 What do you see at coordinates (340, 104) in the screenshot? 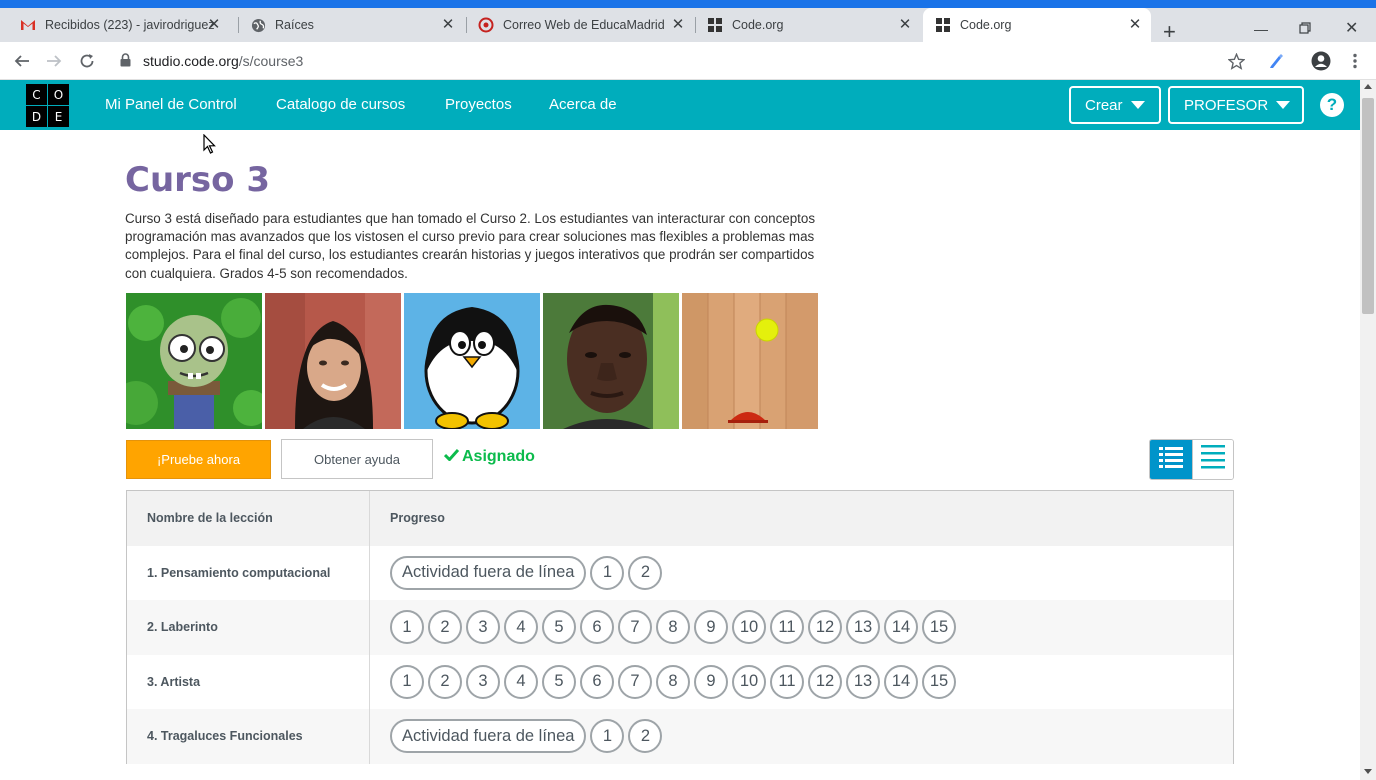
I see `nav-course-catalog: Catalogo de cursos` at bounding box center [340, 104].